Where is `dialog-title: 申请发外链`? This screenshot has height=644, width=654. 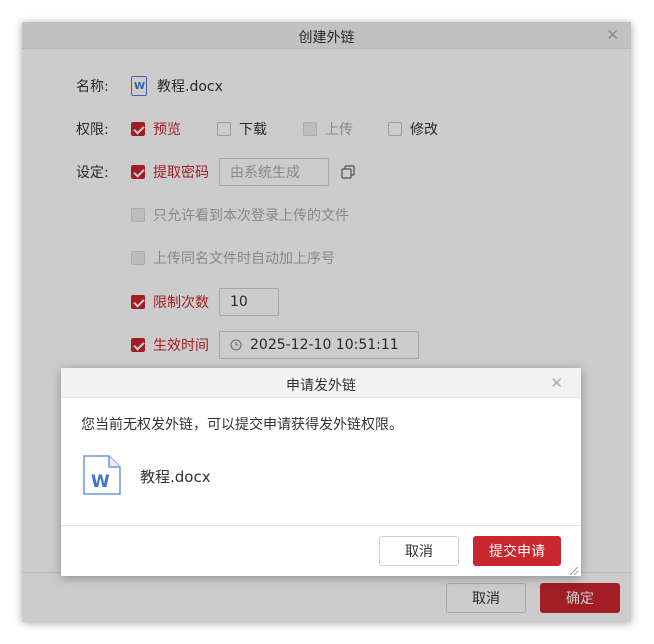
dialog-title: 申请发外链 is located at coordinates (321, 386).